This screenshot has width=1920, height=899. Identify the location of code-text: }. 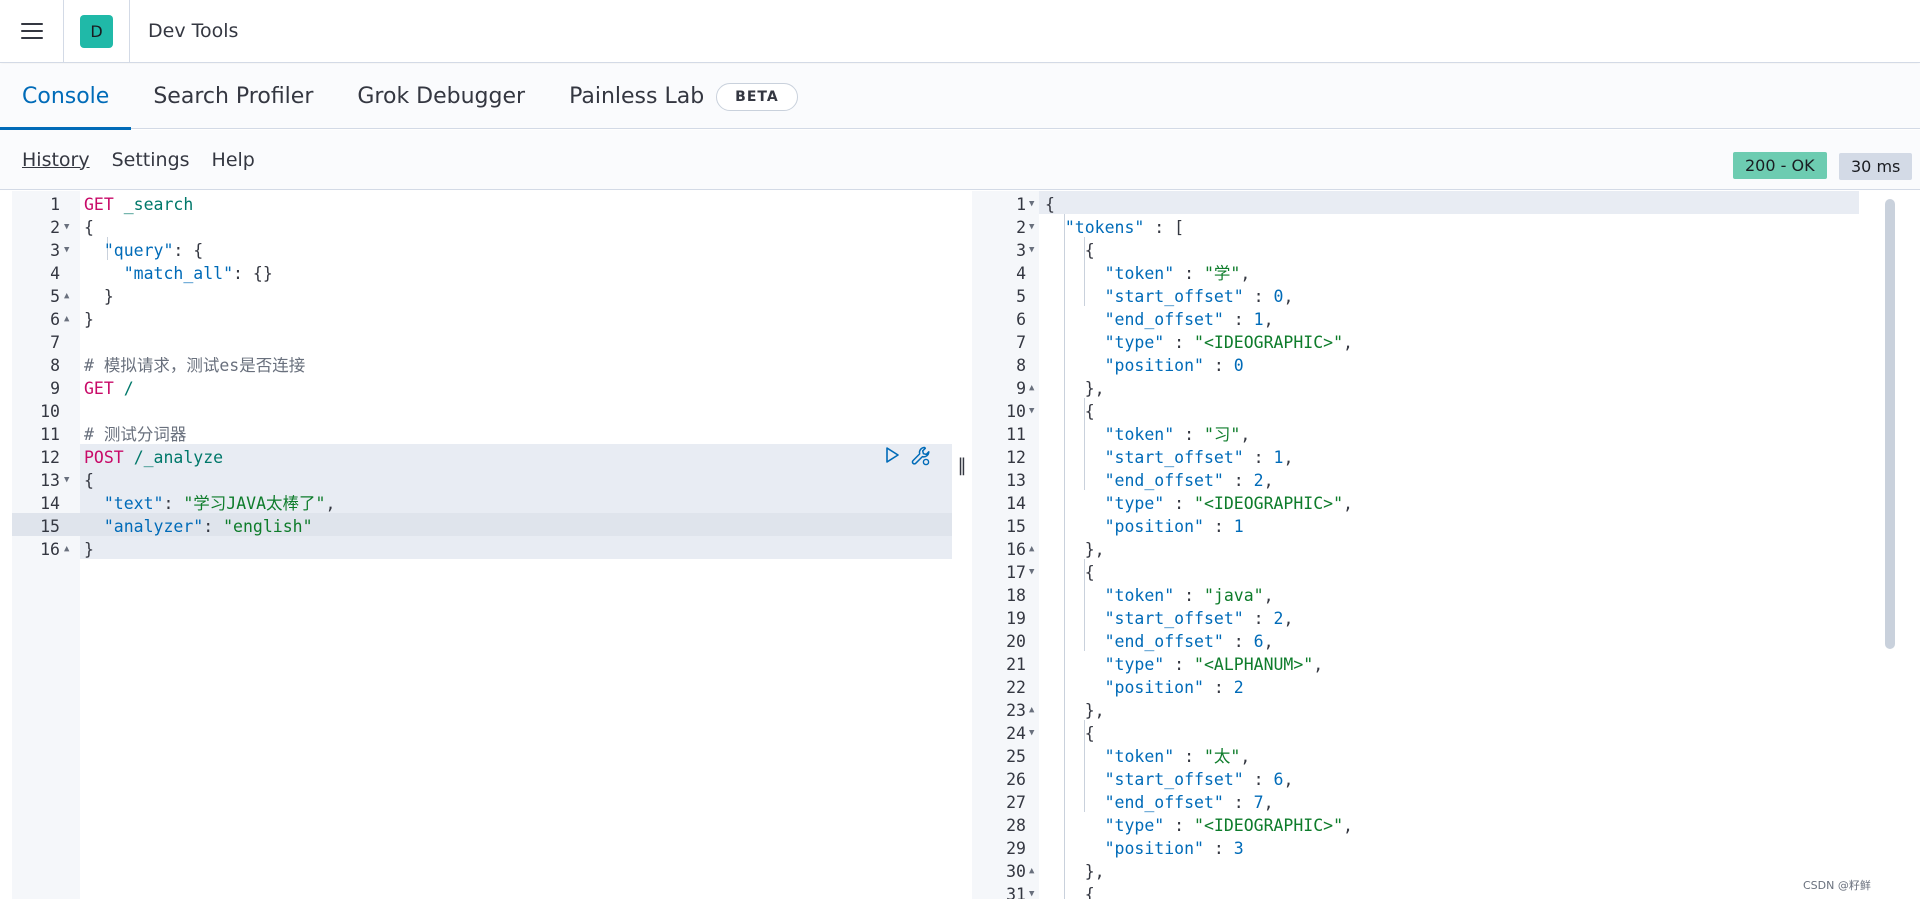
(99, 296).